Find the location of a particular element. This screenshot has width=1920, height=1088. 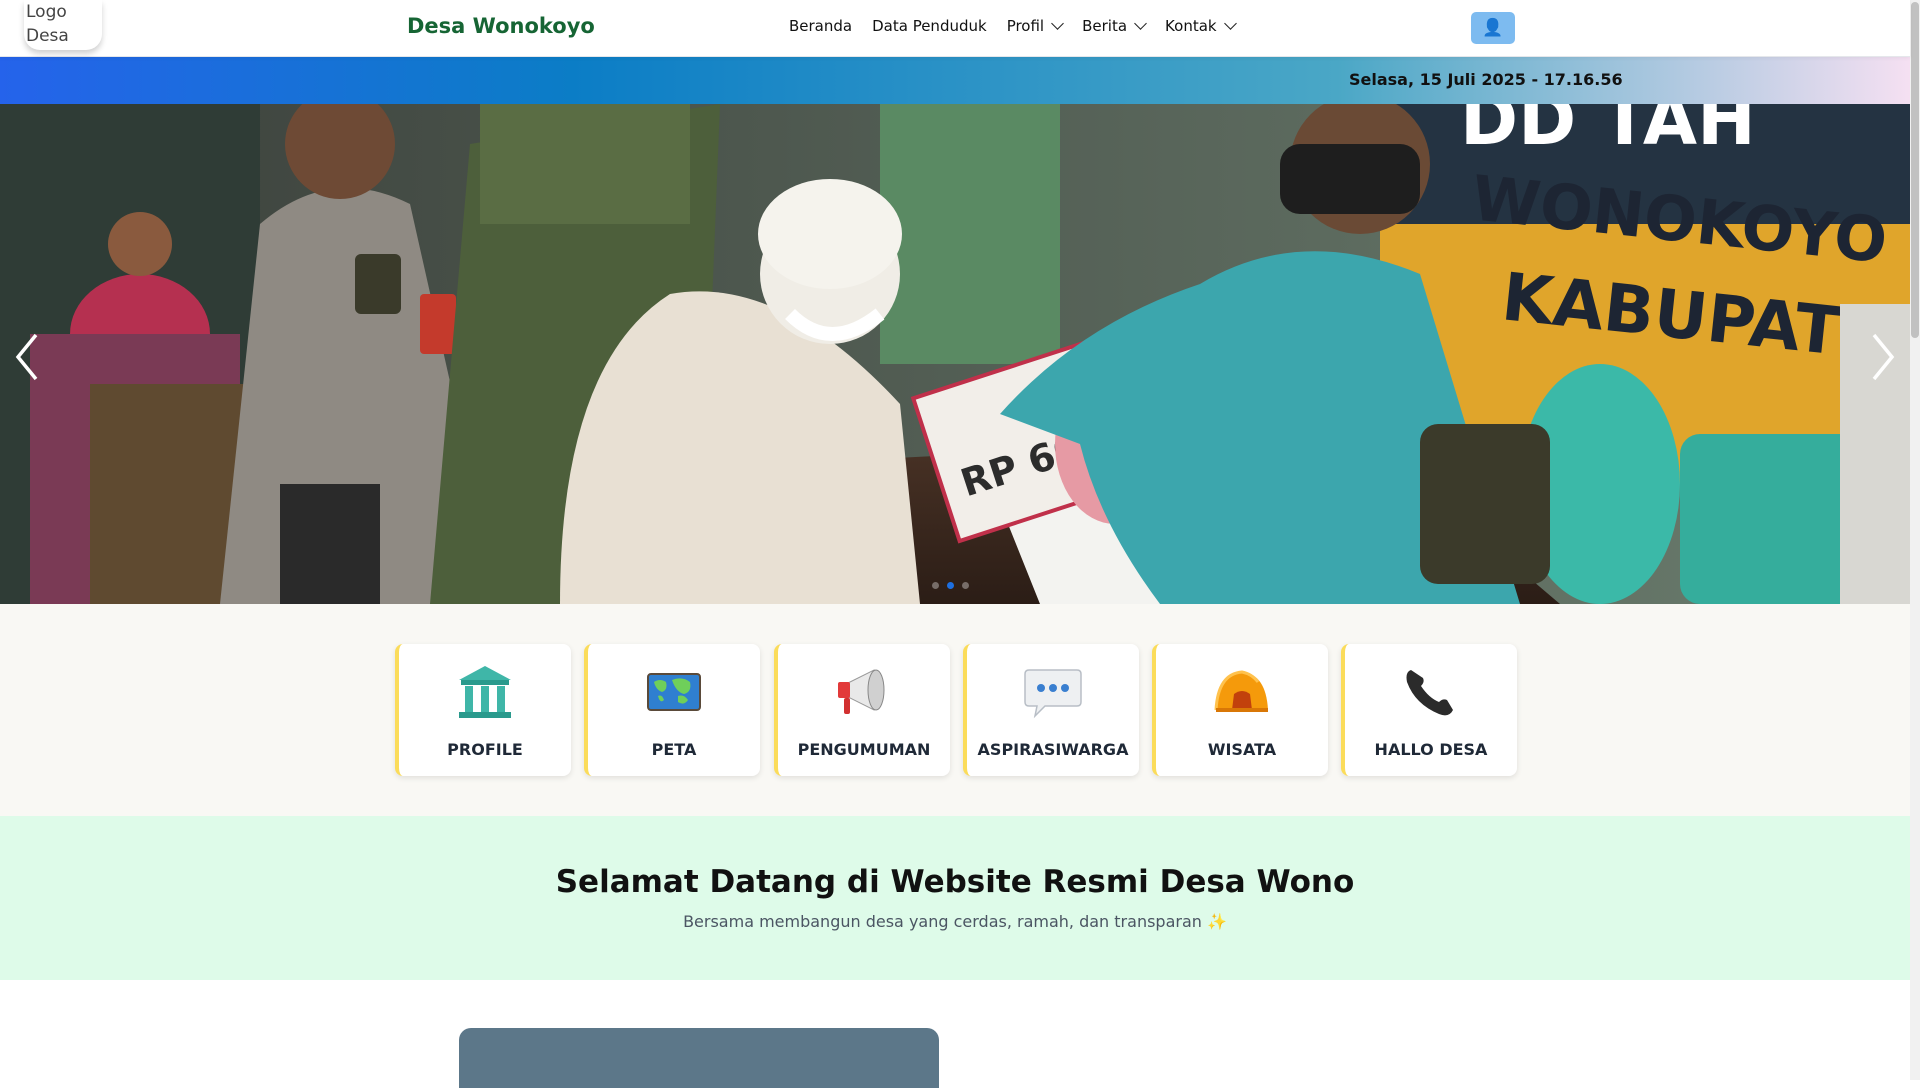

quick-card-pengumuman: PENGUMUMAN is located at coordinates (862, 710).